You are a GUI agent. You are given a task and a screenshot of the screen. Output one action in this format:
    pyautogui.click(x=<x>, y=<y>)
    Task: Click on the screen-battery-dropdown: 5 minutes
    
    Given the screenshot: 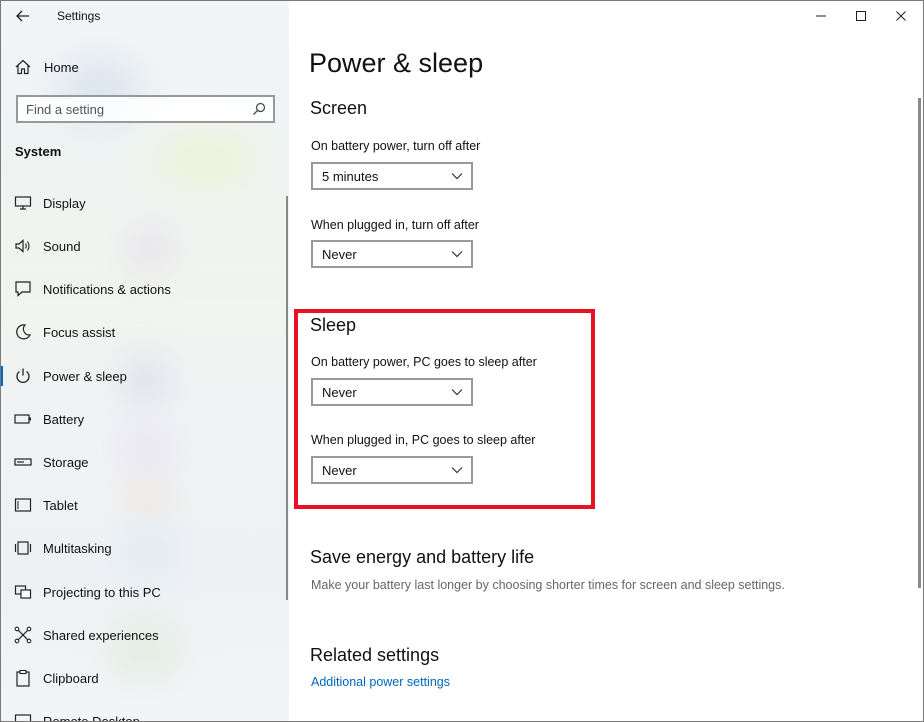 What is the action you would take?
    pyautogui.click(x=392, y=176)
    